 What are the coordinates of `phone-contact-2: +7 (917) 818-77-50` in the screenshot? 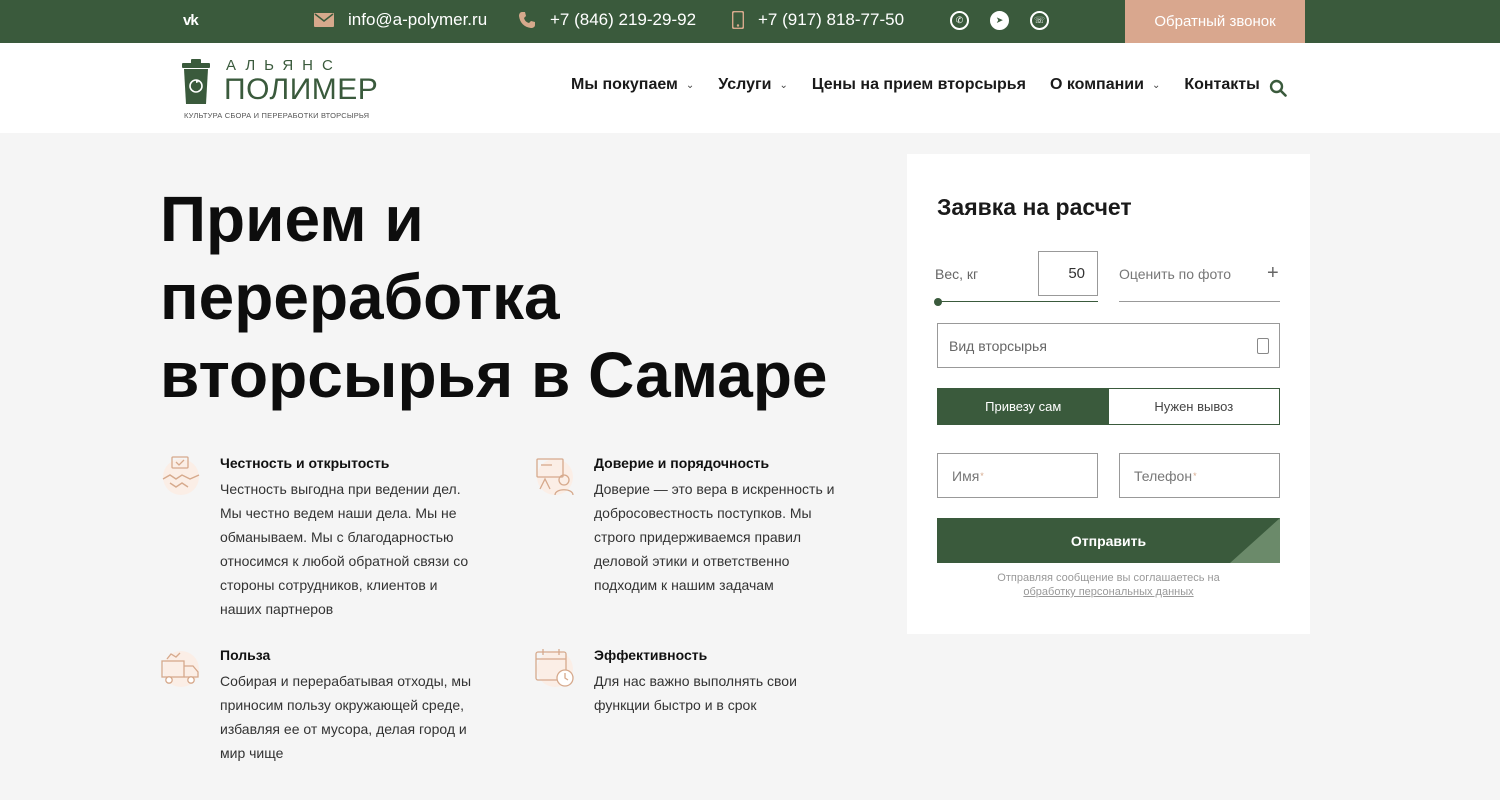 It's located at (818, 20).